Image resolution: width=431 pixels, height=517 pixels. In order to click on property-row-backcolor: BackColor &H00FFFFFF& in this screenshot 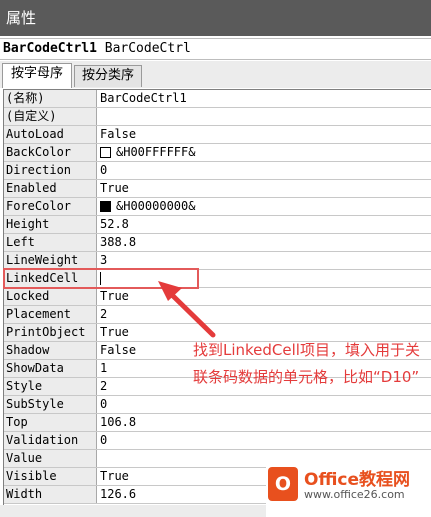, I will do `click(217, 153)`.